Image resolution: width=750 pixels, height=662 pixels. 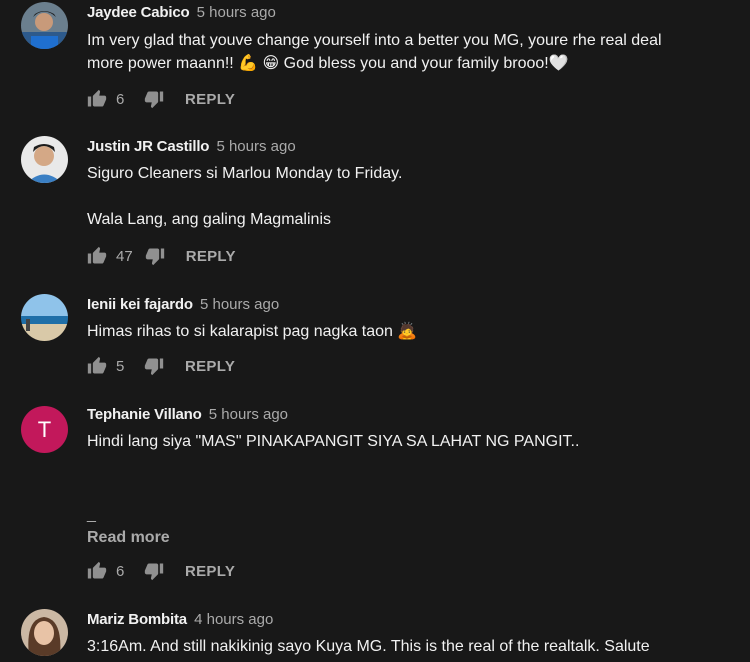 What do you see at coordinates (138, 12) in the screenshot?
I see `author-name: Jaydee Cabico` at bounding box center [138, 12].